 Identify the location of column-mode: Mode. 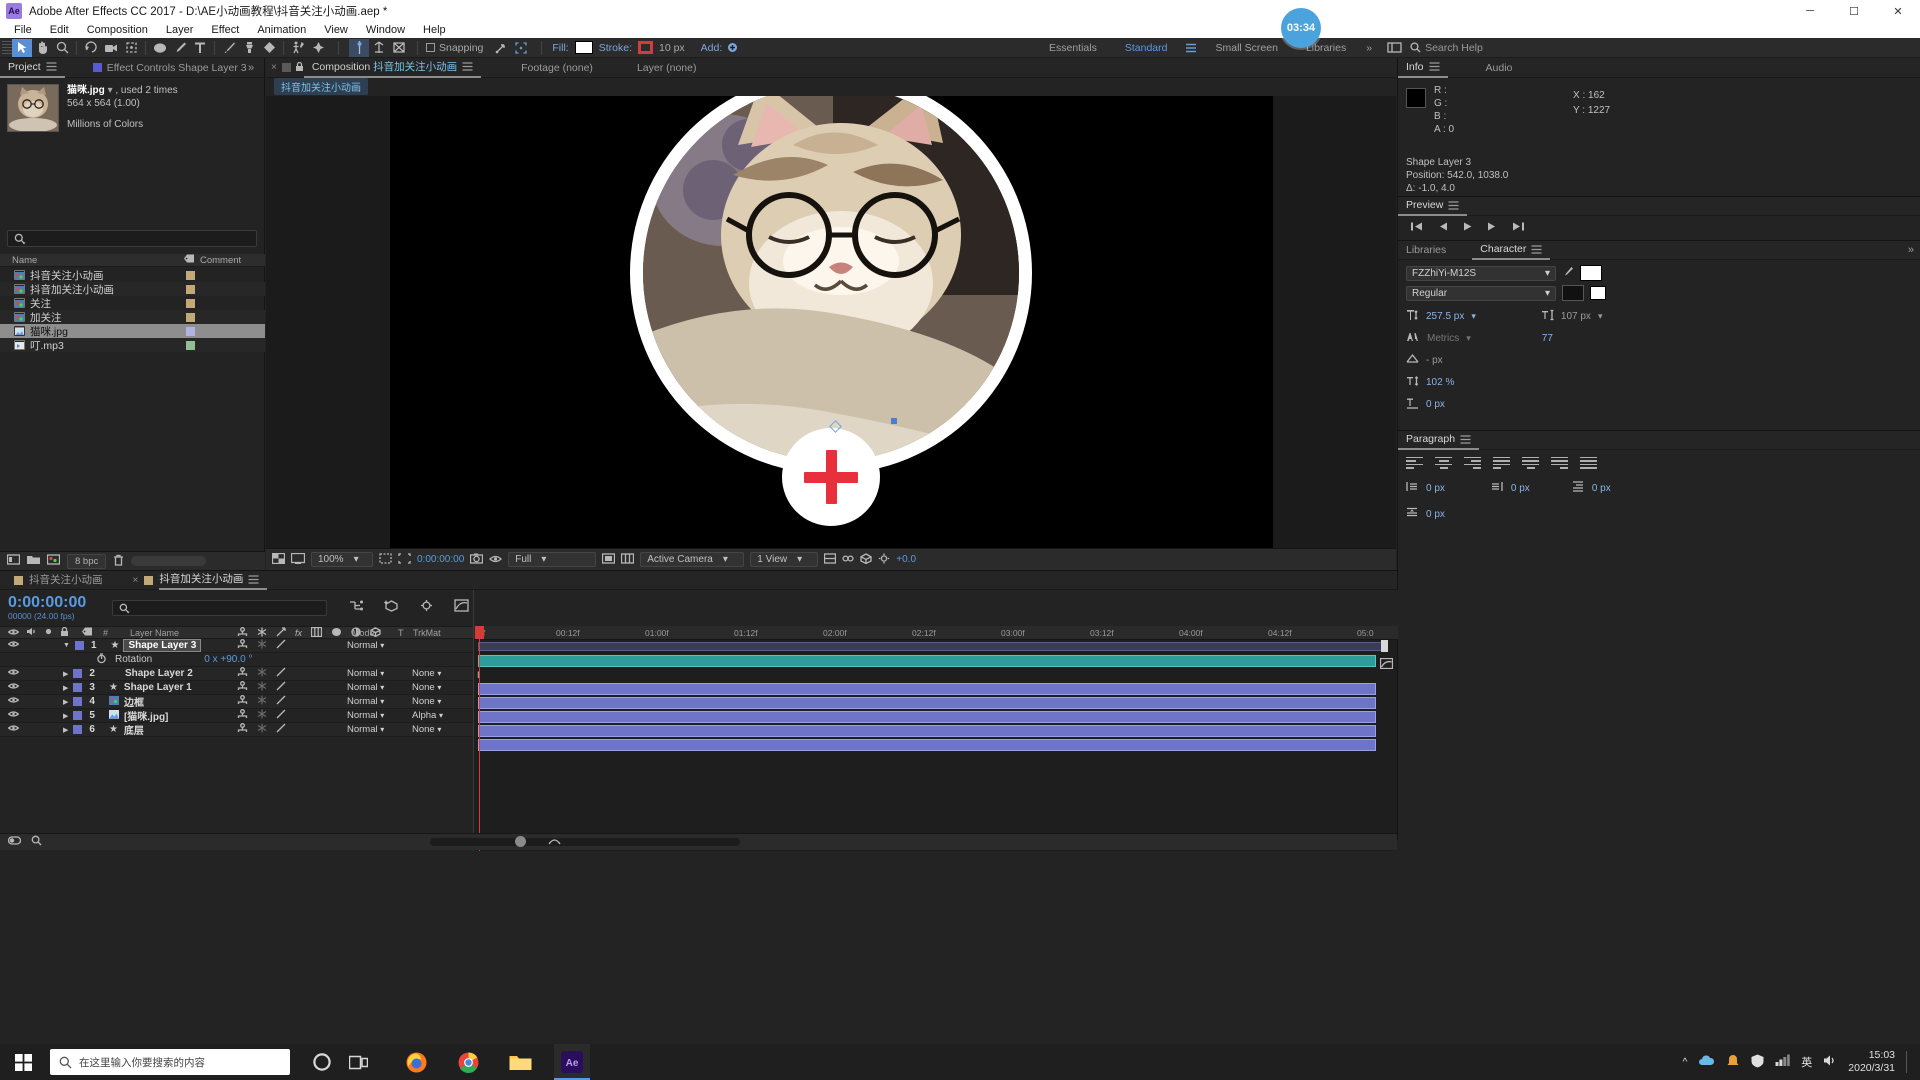
(363, 633).